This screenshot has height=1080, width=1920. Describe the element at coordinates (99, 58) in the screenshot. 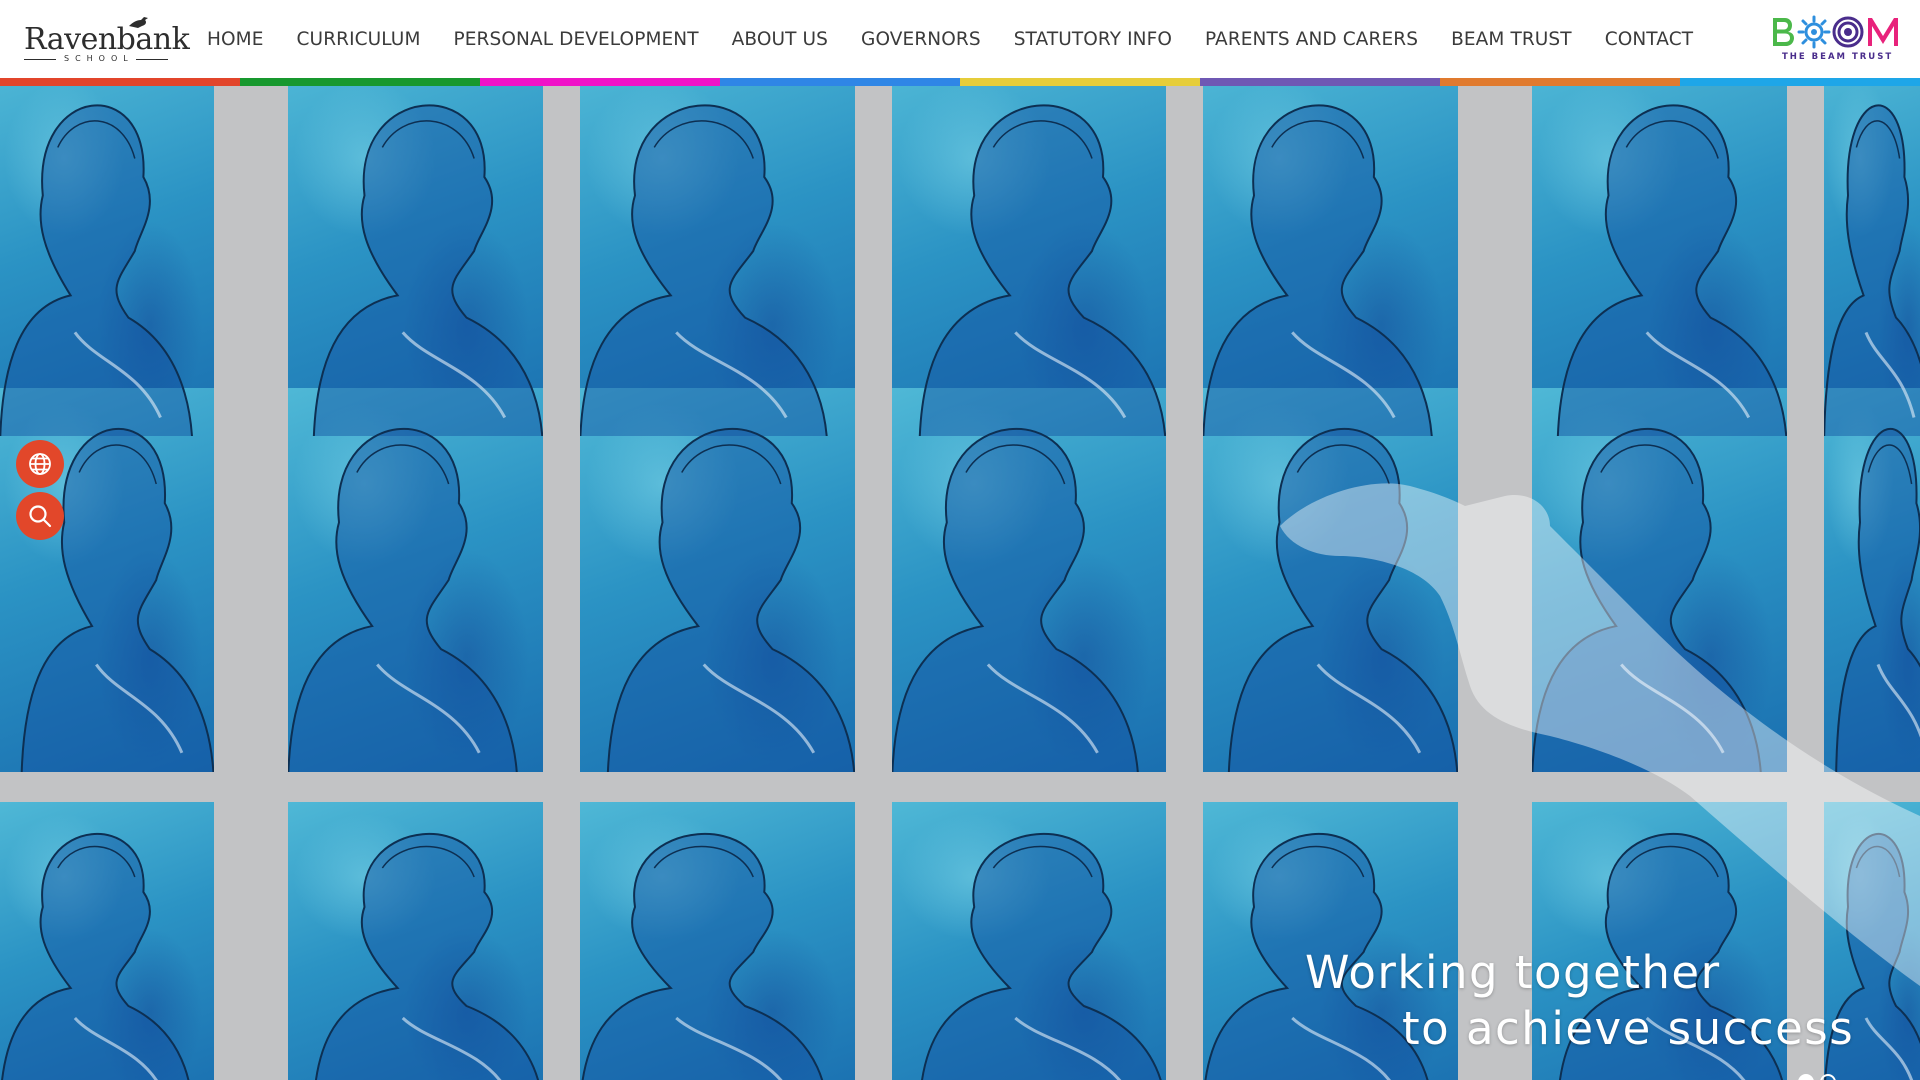

I see `school-subtitle: SCHOOL` at that location.